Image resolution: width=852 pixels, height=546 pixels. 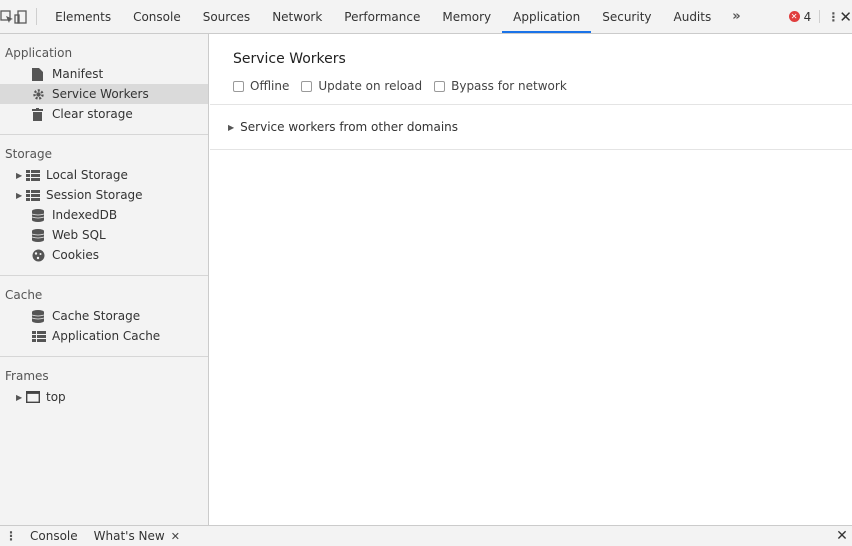 What do you see at coordinates (21, 16) in the screenshot?
I see `device-toolbar-icon` at bounding box center [21, 16].